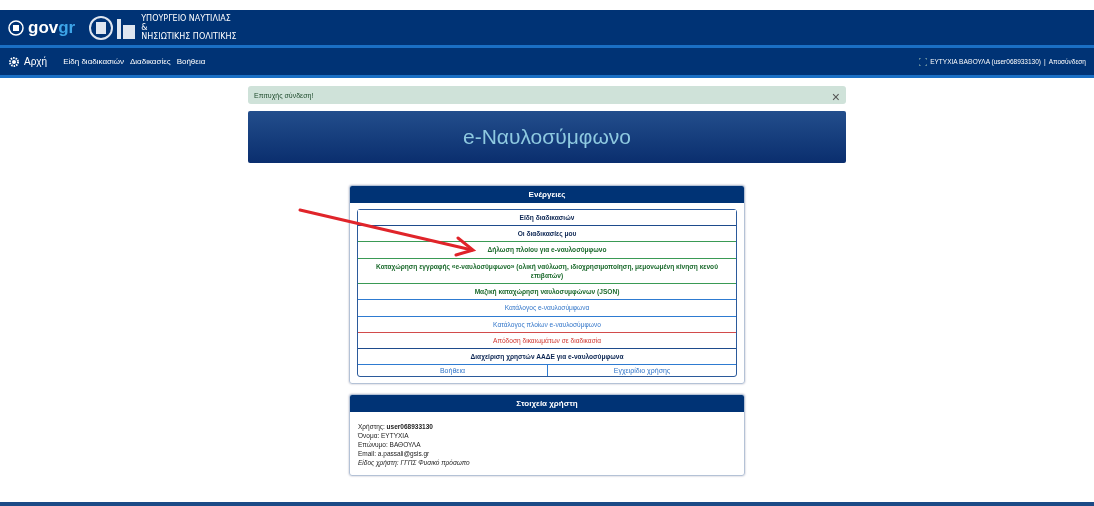  I want to click on nav-link: Βοήθεια, so click(191, 61).